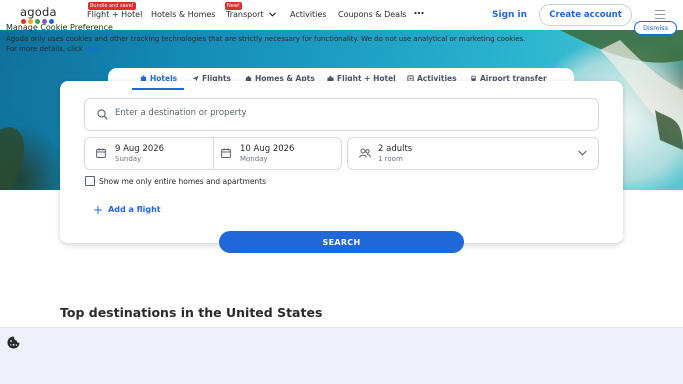  I want to click on cookie-banner, so click(341, 355).